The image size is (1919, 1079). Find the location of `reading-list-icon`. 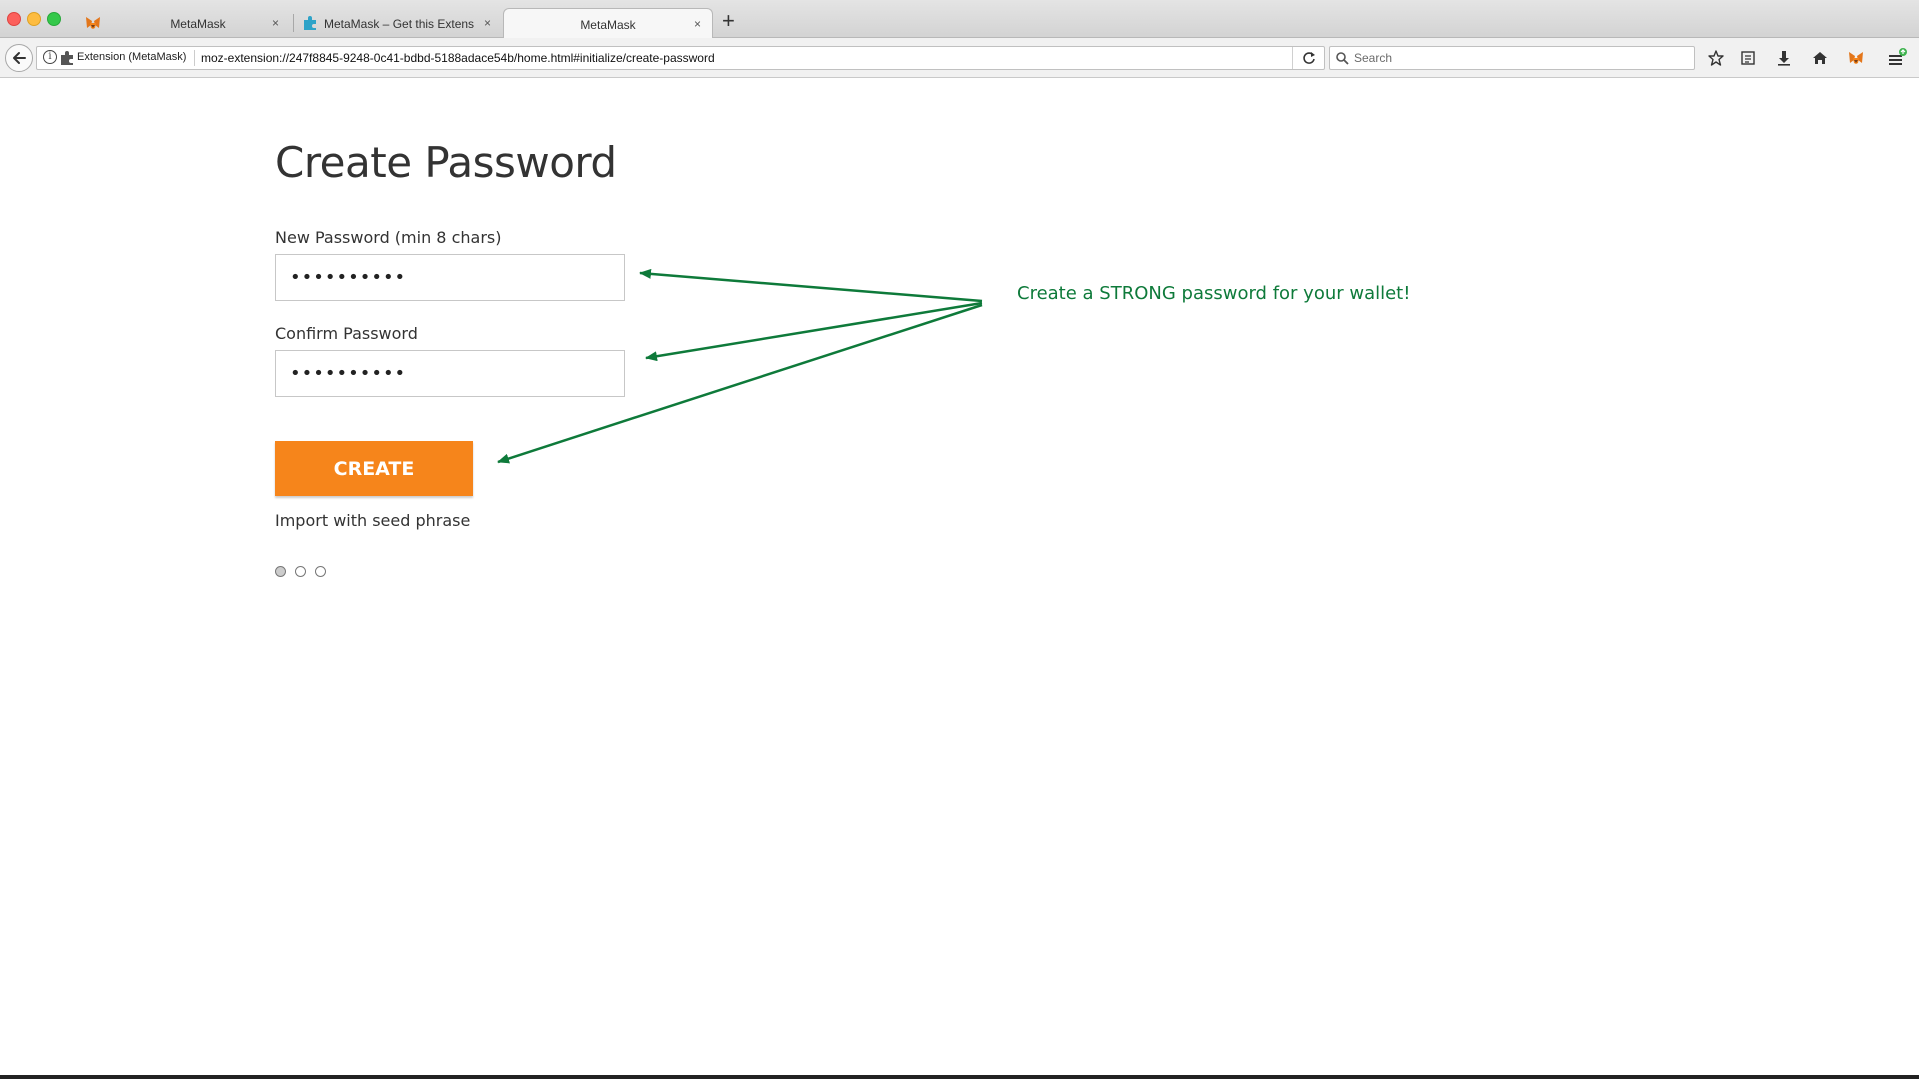

reading-list-icon is located at coordinates (1748, 58).